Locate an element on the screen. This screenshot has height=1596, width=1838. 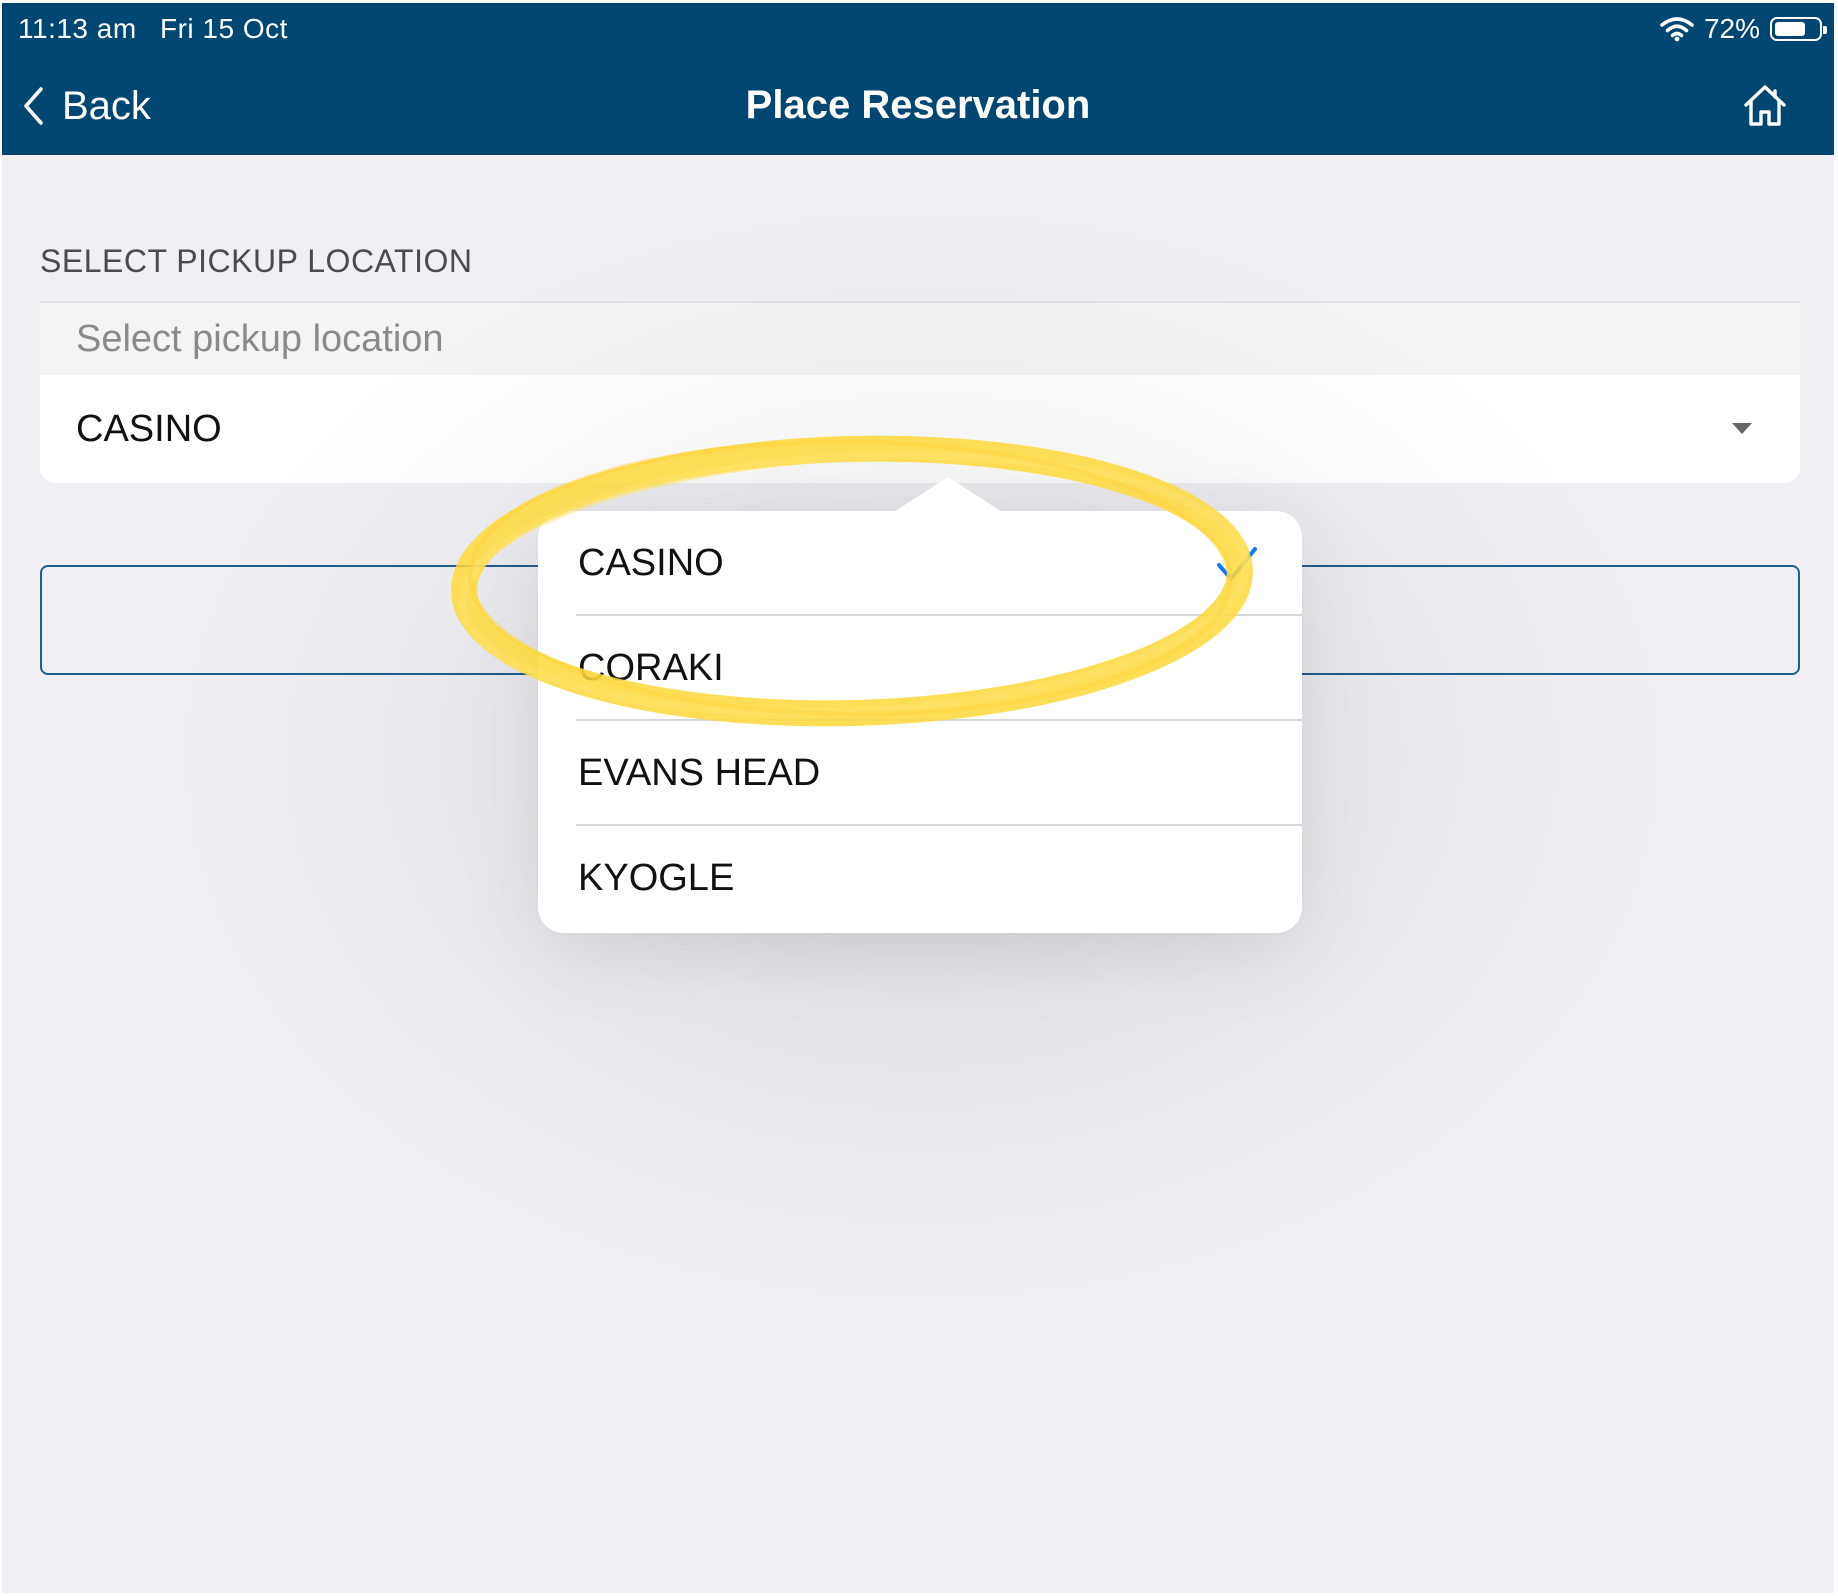
wifi-icon is located at coordinates (1677, 29).